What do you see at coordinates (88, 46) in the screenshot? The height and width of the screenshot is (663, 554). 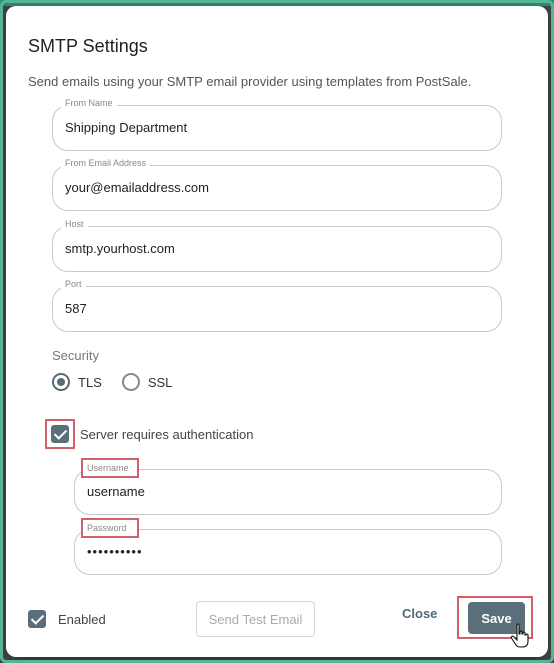 I see `dialog-title: SMTP Settings` at bounding box center [88, 46].